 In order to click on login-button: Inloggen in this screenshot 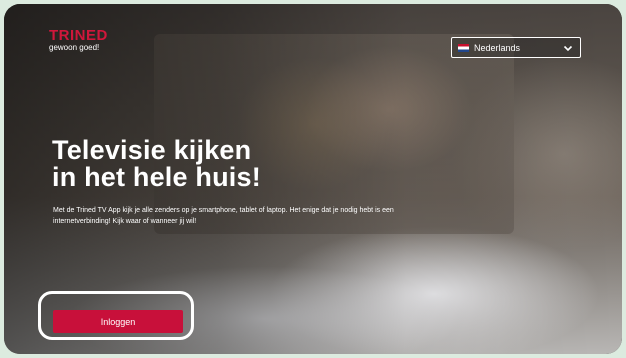, I will do `click(118, 321)`.